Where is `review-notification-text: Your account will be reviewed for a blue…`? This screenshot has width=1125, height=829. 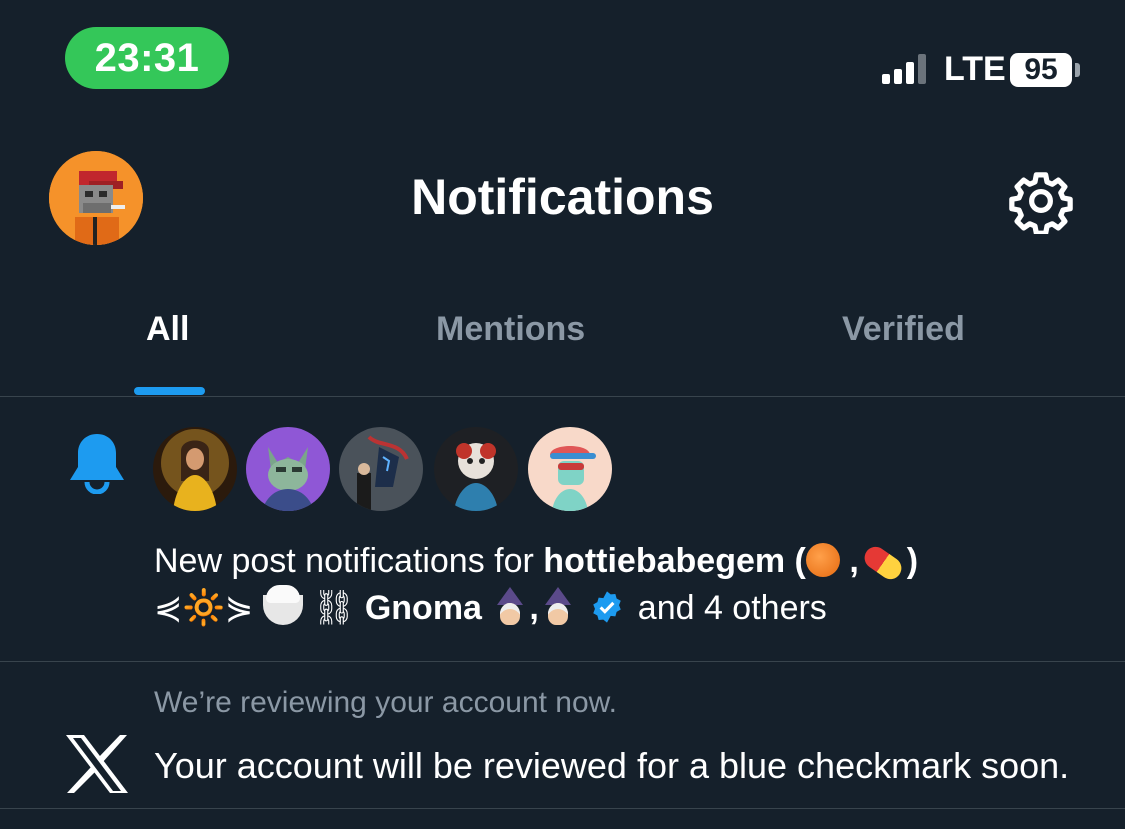
review-notification-text: Your account will be reviewed for a blue… is located at coordinates (611, 766).